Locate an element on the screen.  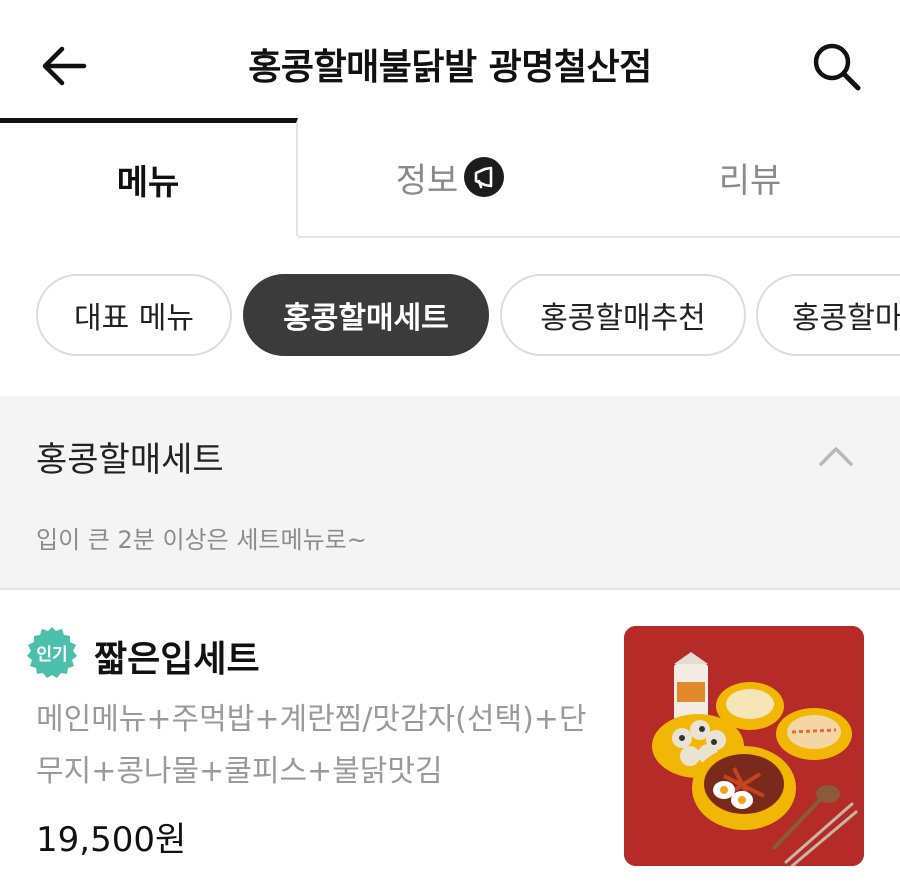
item-description: 메인메뉴+주먹밥+계란찜/맛감자(선택)+단무지+콩나물+쿨피스+불닭맛김 is located at coordinates (311, 745).